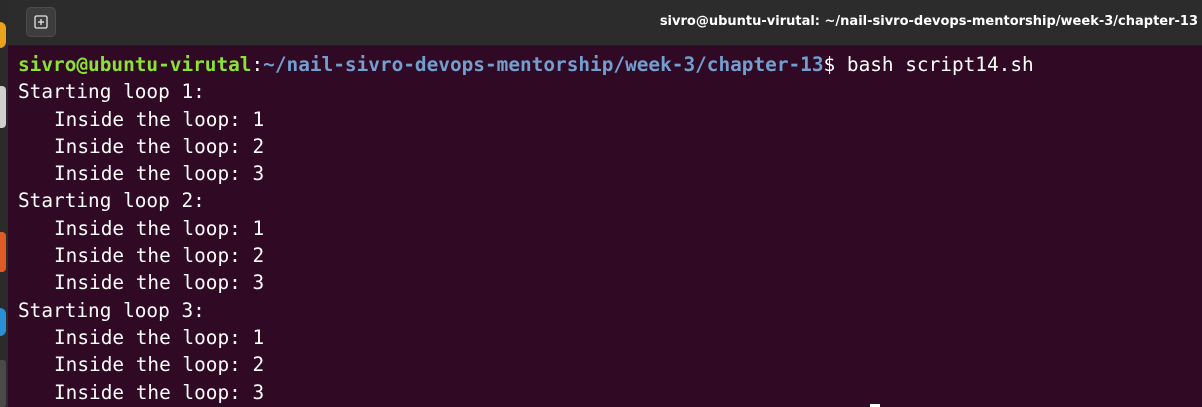 Image resolution: width=1202 pixels, height=407 pixels. I want to click on prompt-user-host: sivro@ubuntu-virutal, so click(135, 64).